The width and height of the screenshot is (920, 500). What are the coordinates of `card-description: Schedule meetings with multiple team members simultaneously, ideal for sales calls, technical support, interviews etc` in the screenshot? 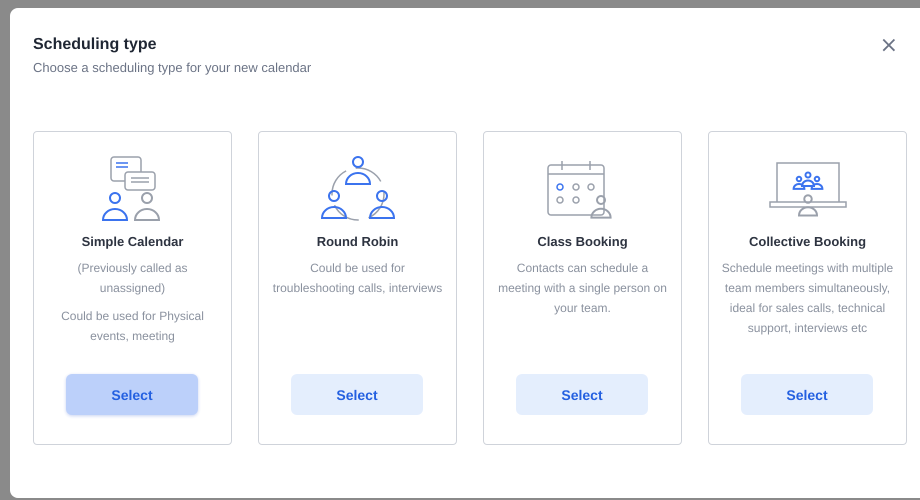 It's located at (807, 298).